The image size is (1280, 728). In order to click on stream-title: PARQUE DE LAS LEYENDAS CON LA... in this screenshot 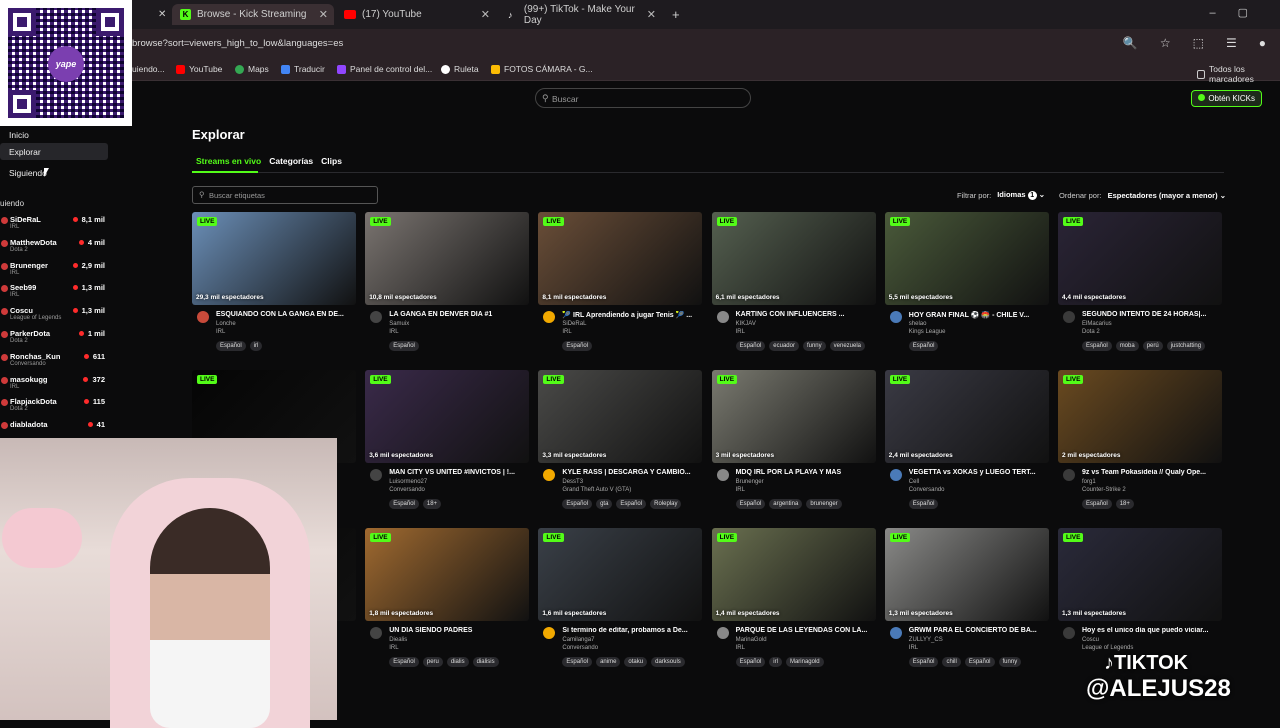, I will do `click(805, 630)`.